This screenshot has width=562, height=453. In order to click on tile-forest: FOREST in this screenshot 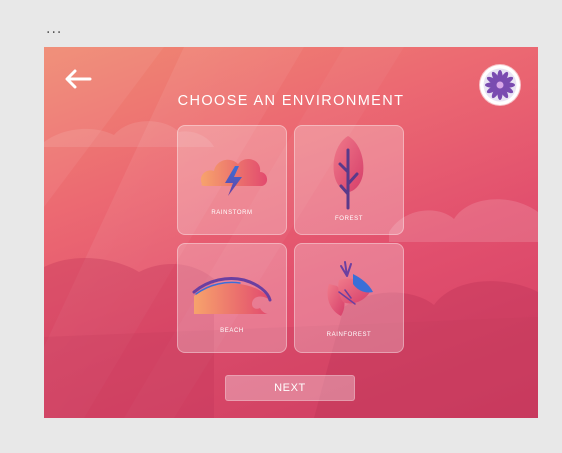, I will do `click(349, 180)`.